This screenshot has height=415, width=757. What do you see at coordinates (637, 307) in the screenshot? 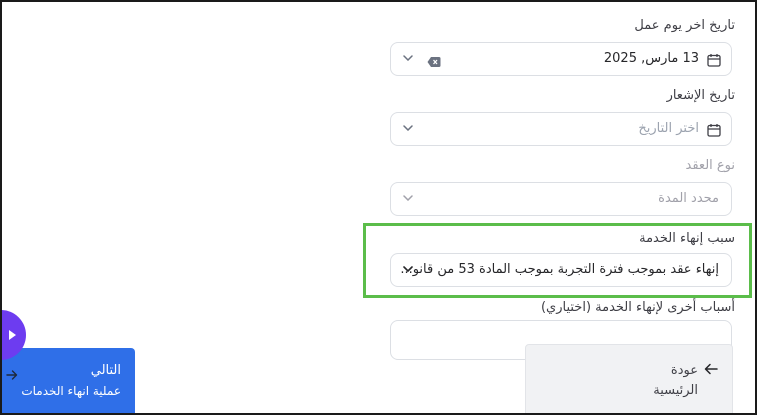
I see `other-reasons-label: أسباب أخرى لإنهاء الخدمة (اختياري)` at bounding box center [637, 307].